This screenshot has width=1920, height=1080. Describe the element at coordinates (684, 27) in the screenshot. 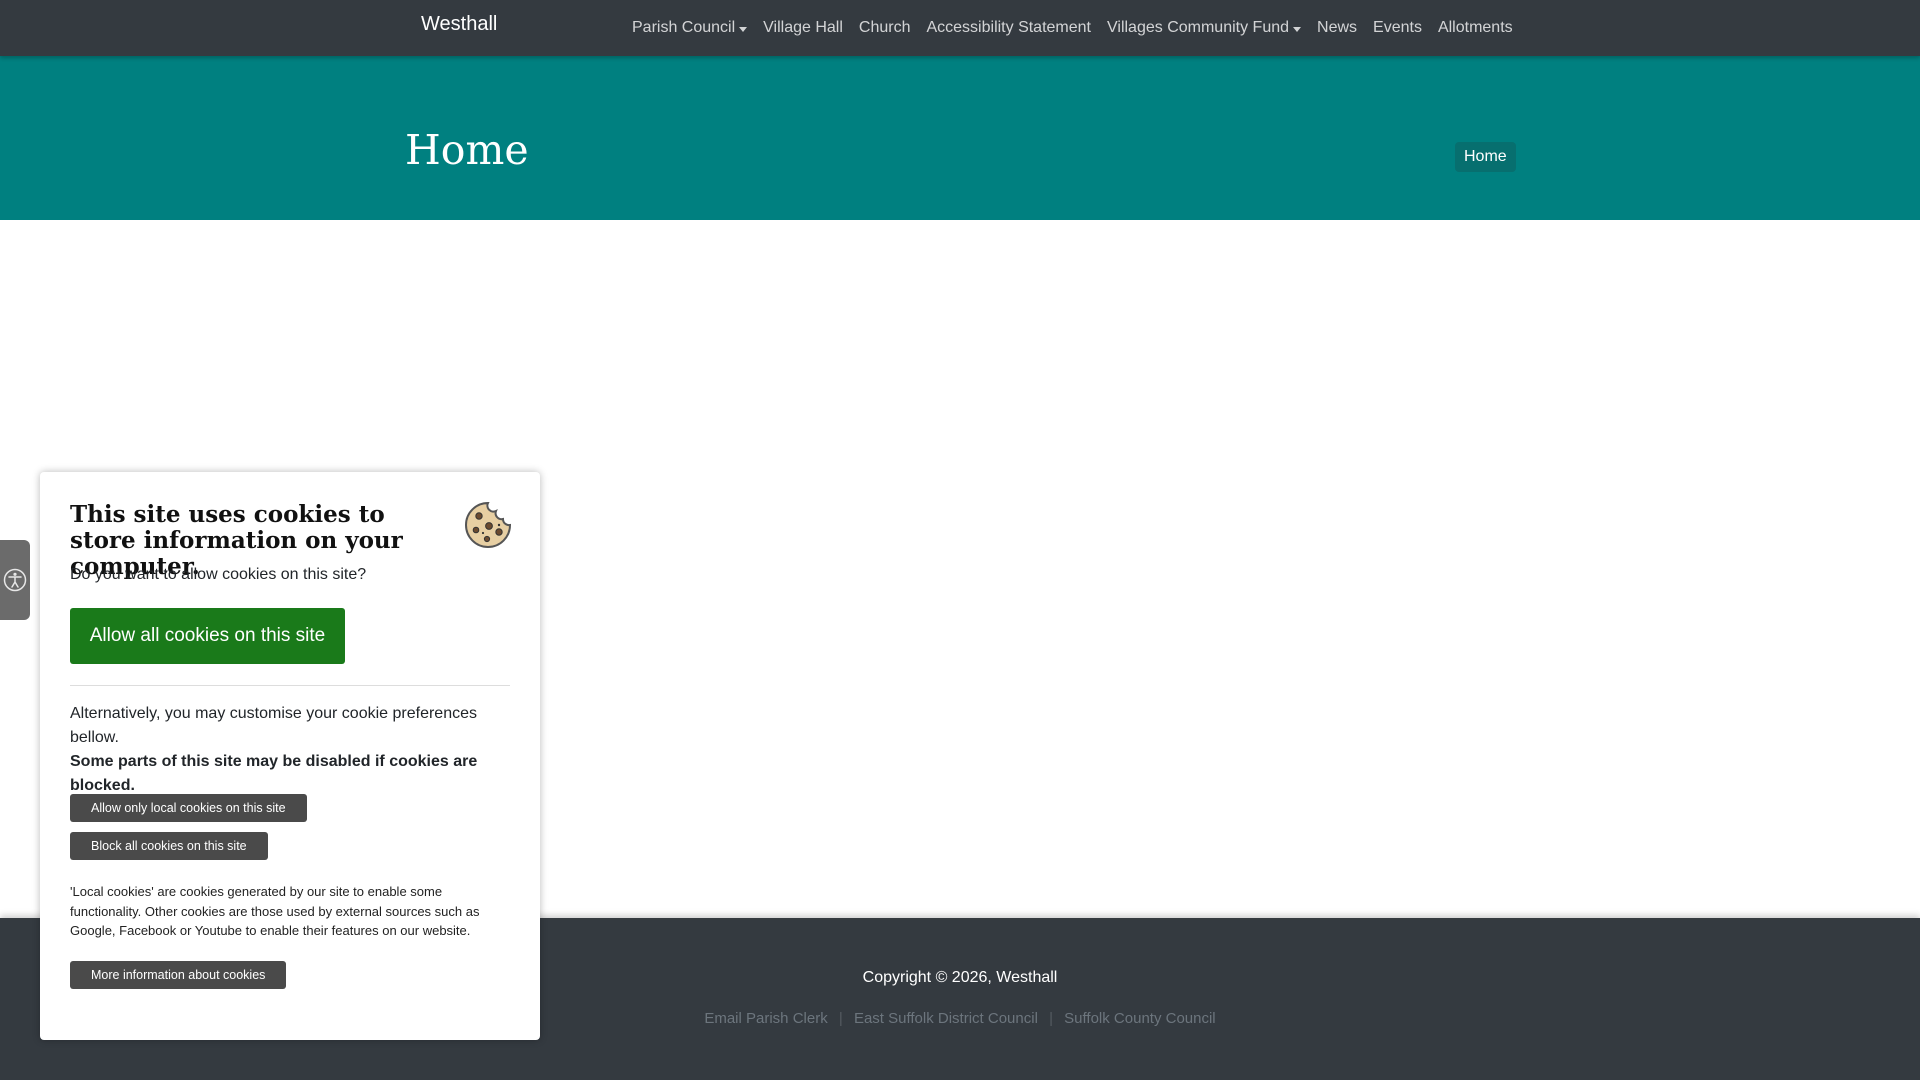

I see `nav-item-label: Parish Council` at that location.